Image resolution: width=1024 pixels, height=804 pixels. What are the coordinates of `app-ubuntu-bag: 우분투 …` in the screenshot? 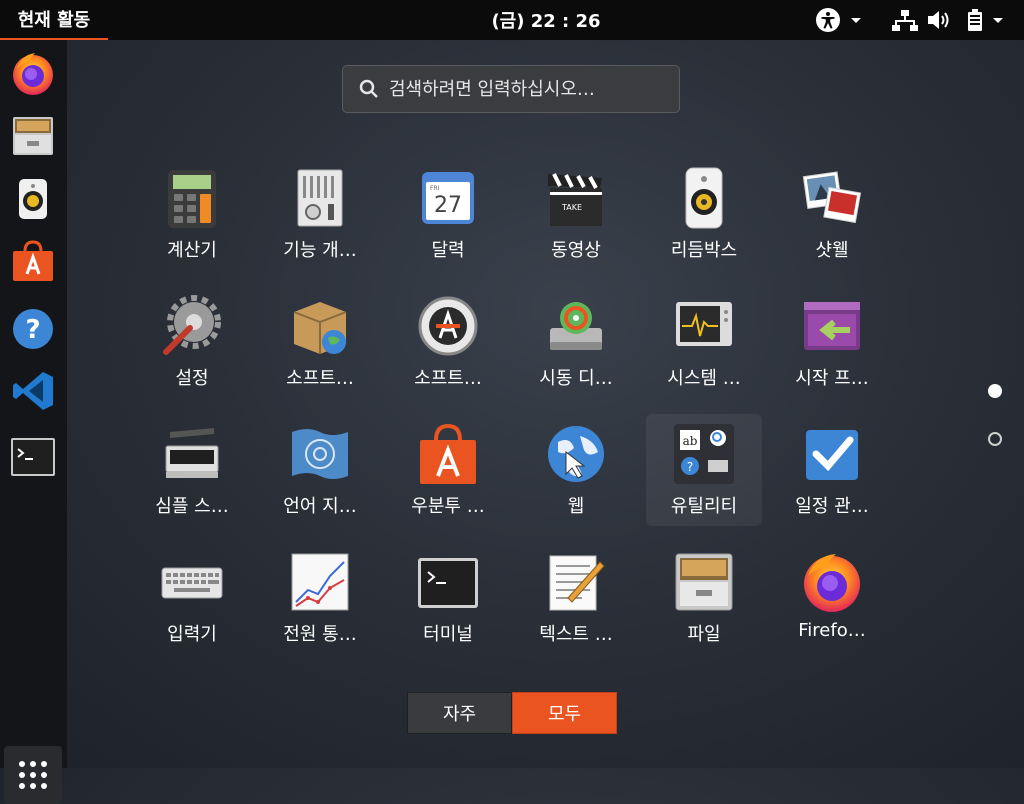 It's located at (448, 470).